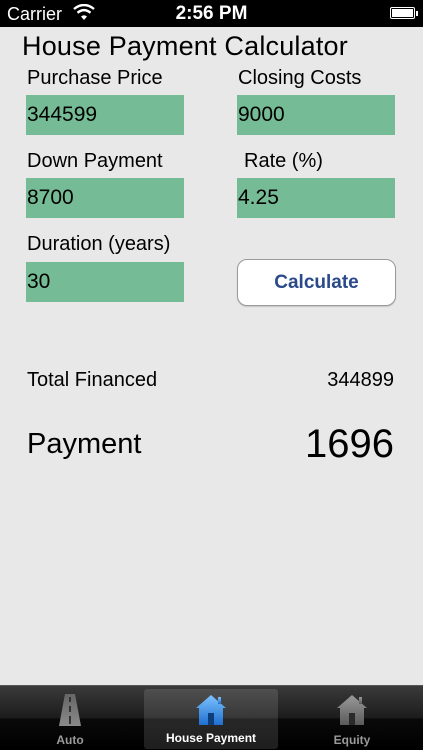 The image size is (423, 750). I want to click on payment-value: 1696, so click(349, 444).